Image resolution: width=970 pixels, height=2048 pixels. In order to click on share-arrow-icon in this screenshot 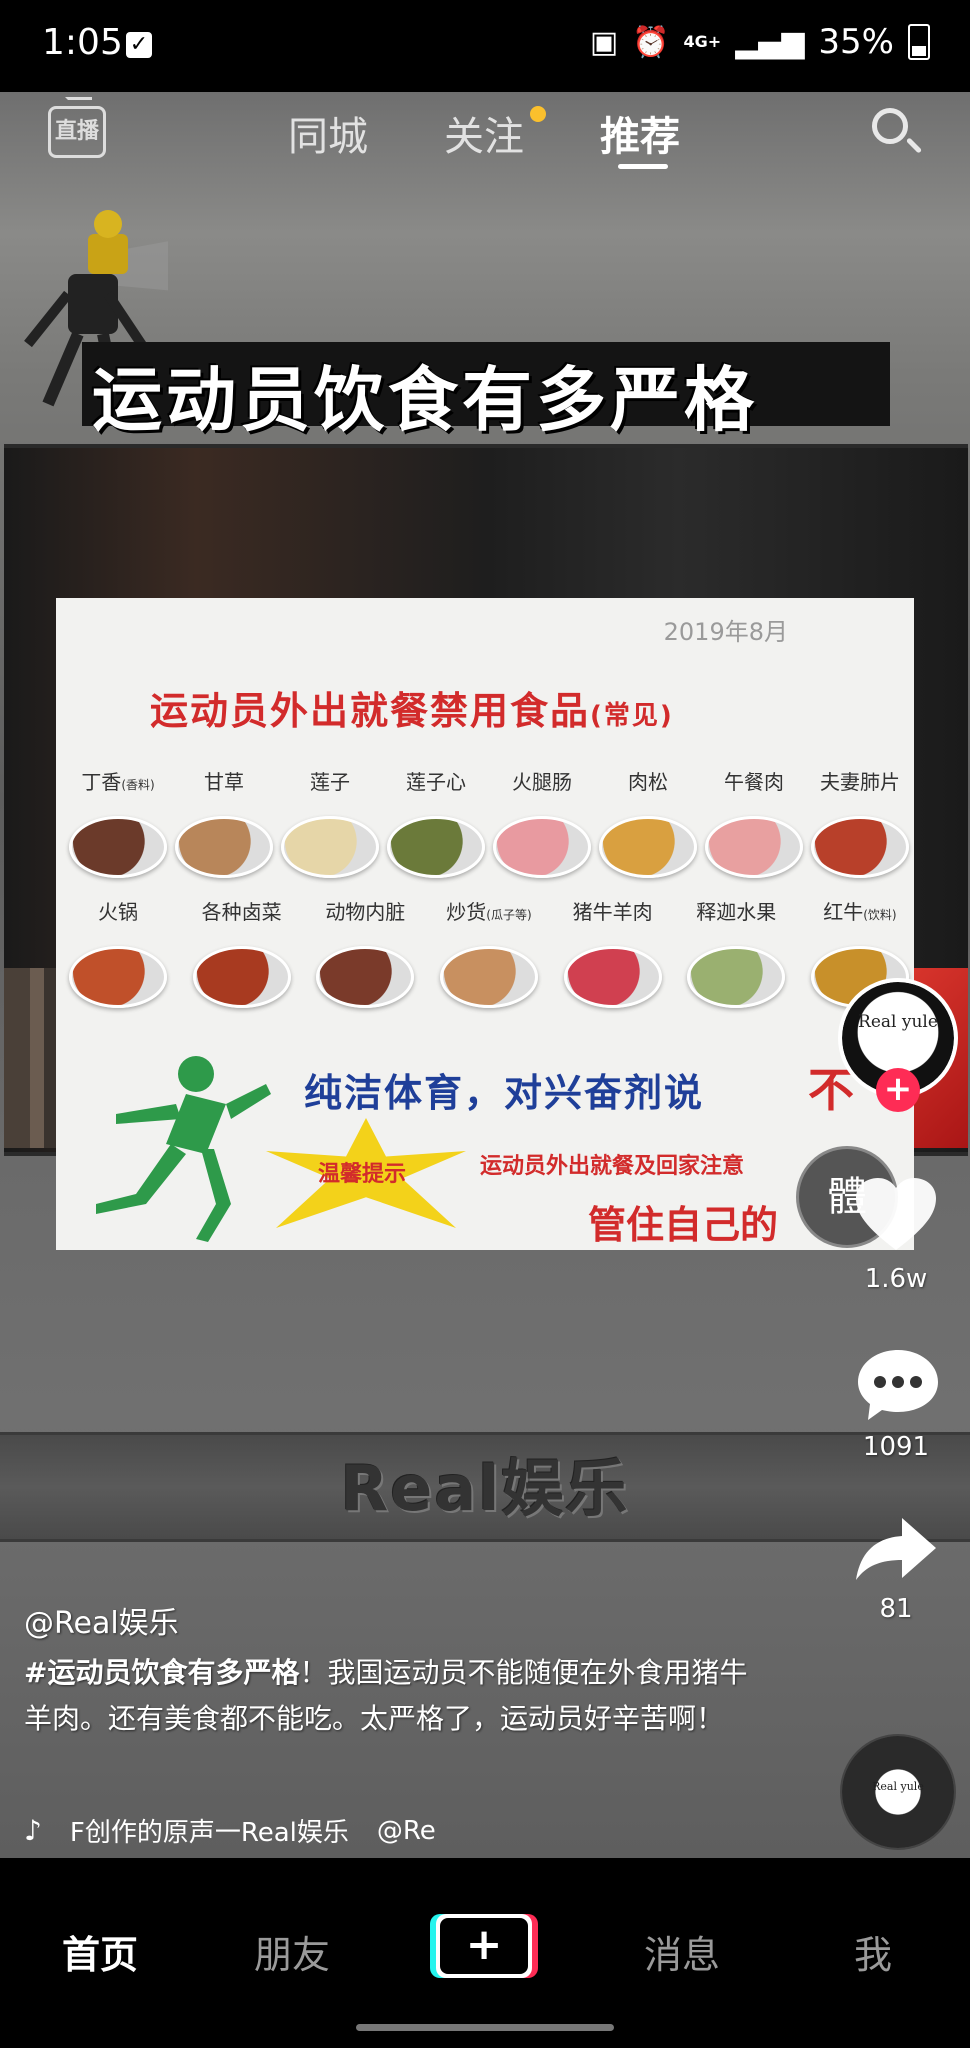, I will do `click(896, 1549)`.